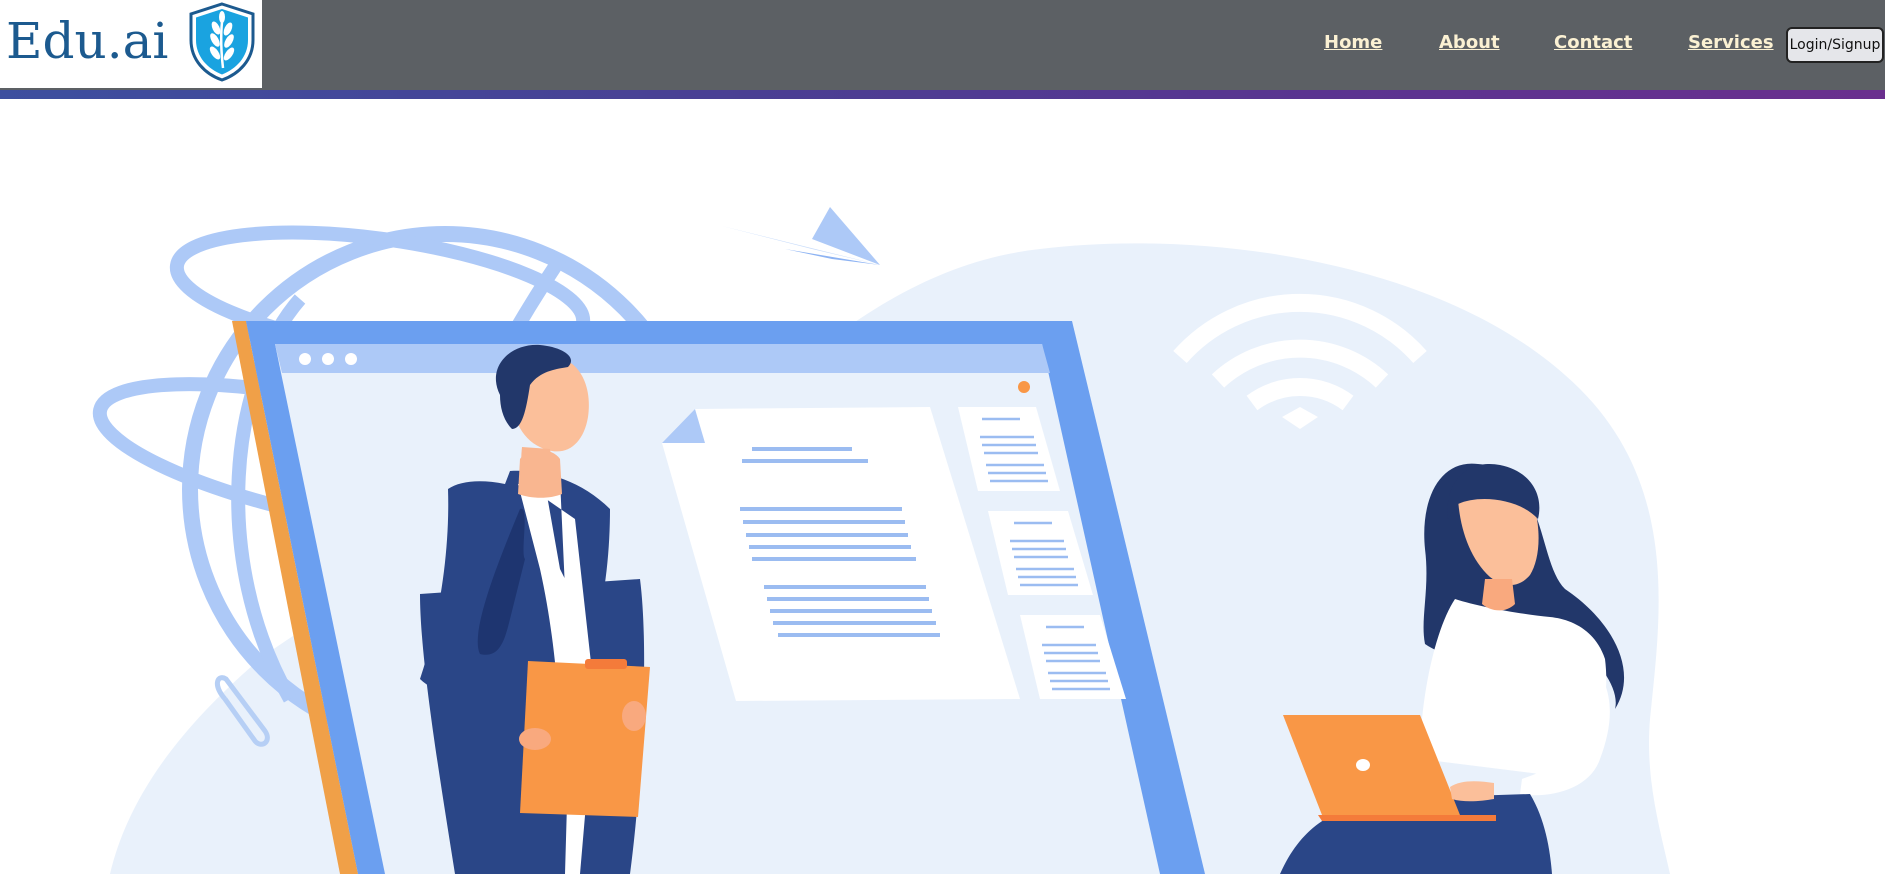 This screenshot has height=874, width=1885. Describe the element at coordinates (1469, 42) in the screenshot. I see `nav-link-about: About` at that location.